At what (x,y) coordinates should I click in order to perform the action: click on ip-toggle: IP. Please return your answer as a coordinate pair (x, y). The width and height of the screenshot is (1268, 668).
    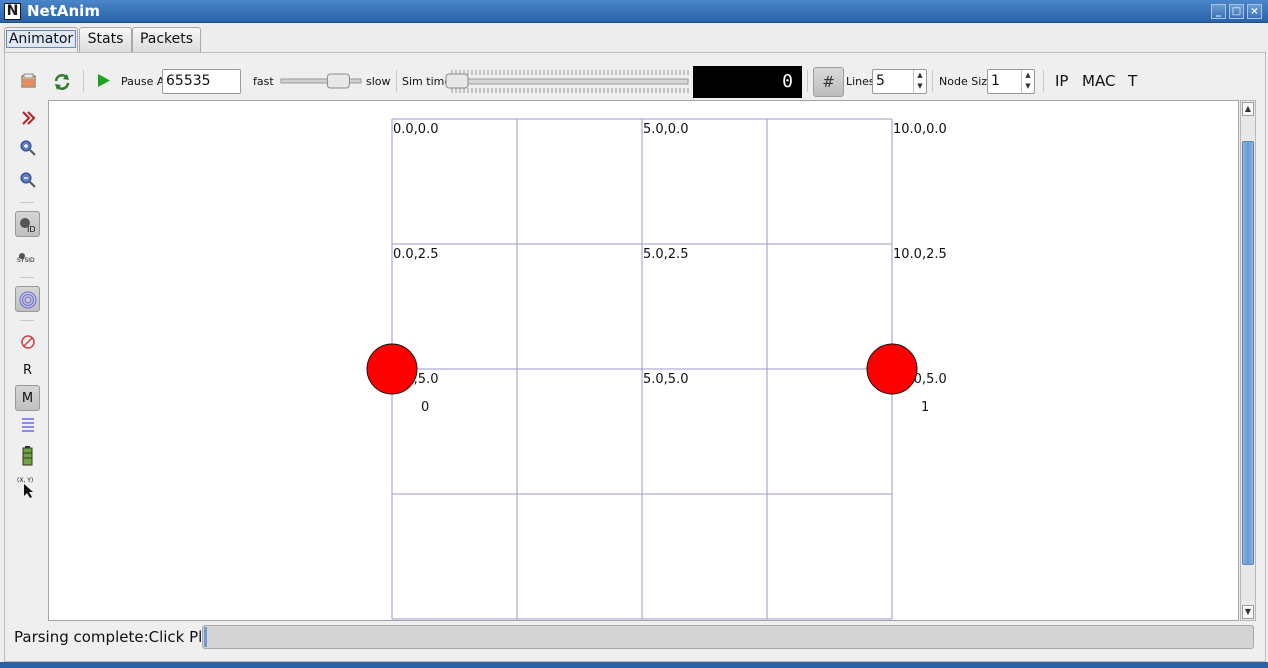
    Looking at the image, I should click on (1061, 81).